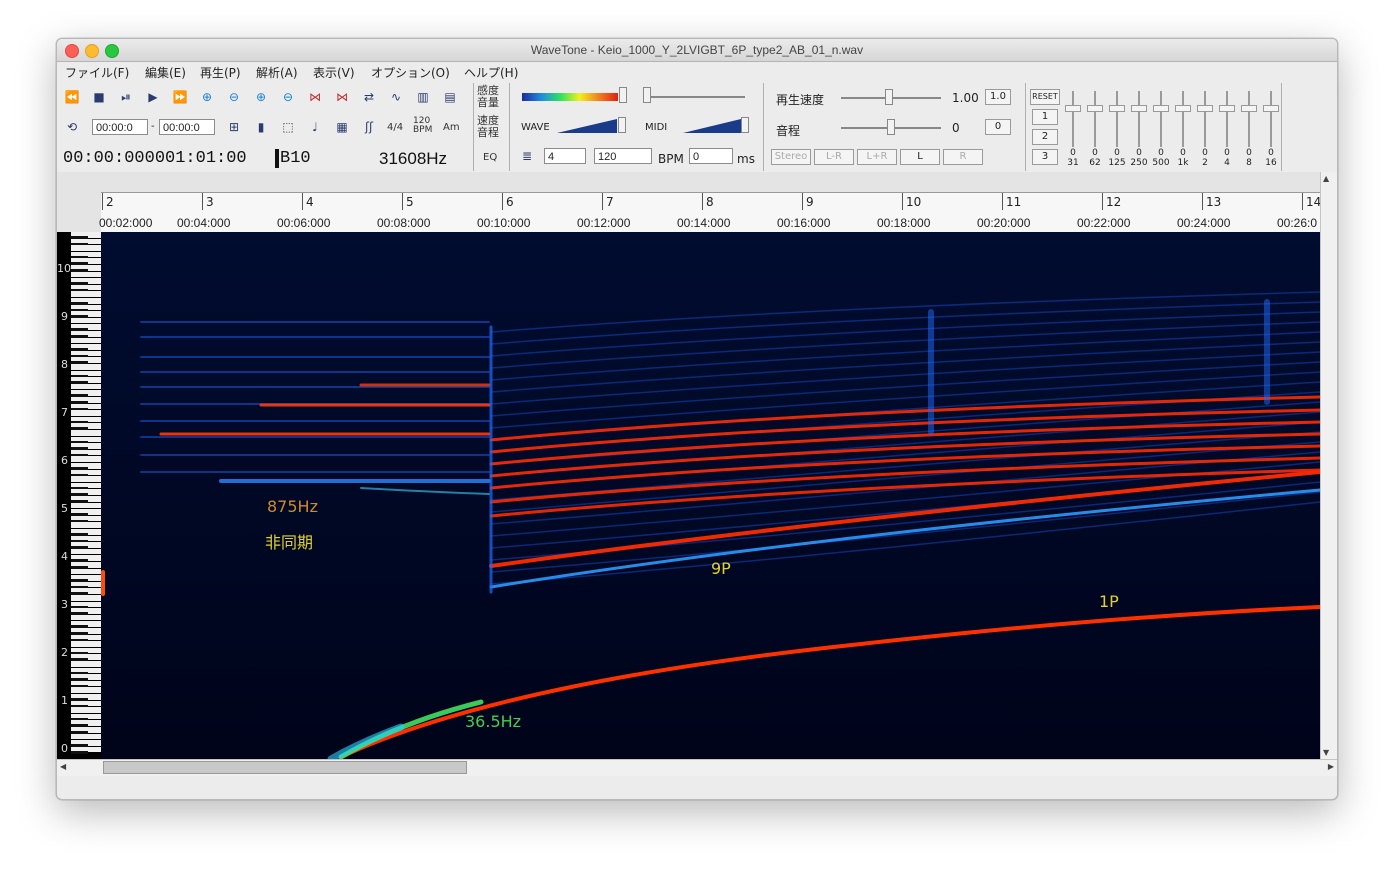 The width and height of the screenshot is (1392, 872). Describe the element at coordinates (1045, 97) in the screenshot. I see `eq-reset-button: RESET` at that location.